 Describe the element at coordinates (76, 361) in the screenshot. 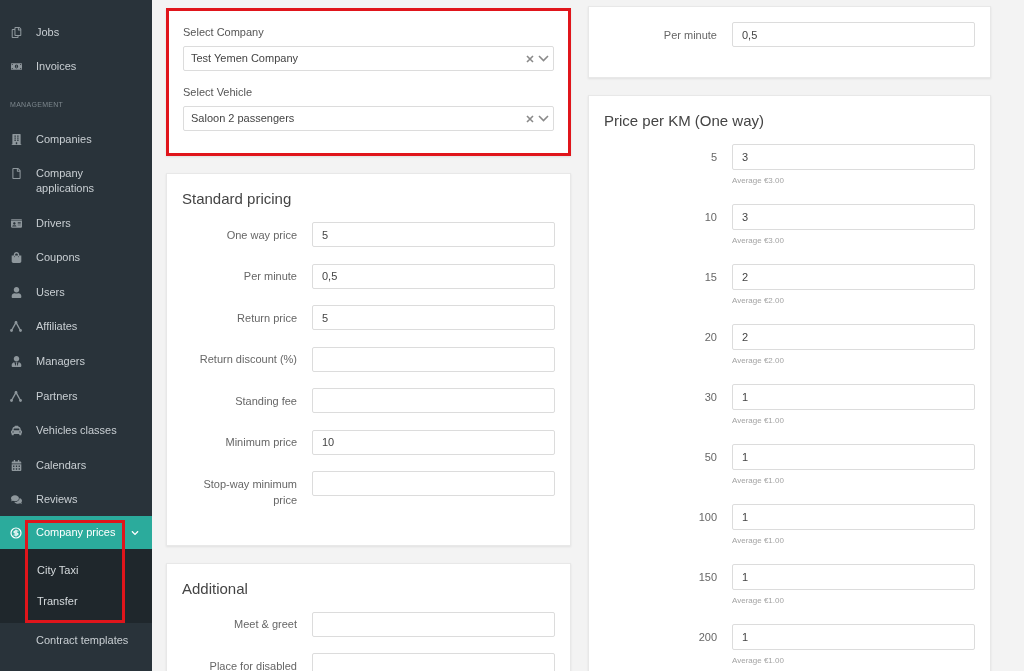

I see `sidebar-link: Managers` at that location.